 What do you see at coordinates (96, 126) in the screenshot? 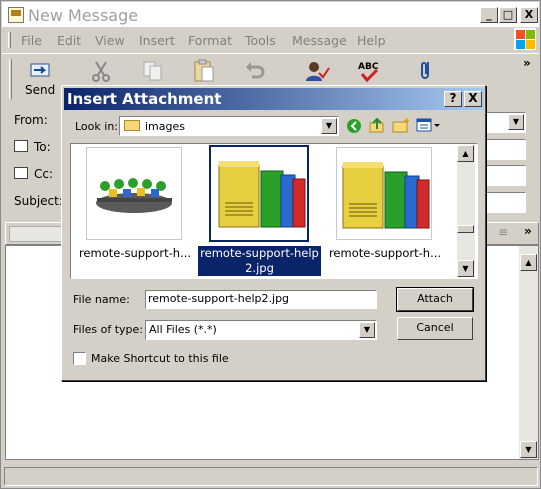
I see `look-in-label: Look in:` at bounding box center [96, 126].